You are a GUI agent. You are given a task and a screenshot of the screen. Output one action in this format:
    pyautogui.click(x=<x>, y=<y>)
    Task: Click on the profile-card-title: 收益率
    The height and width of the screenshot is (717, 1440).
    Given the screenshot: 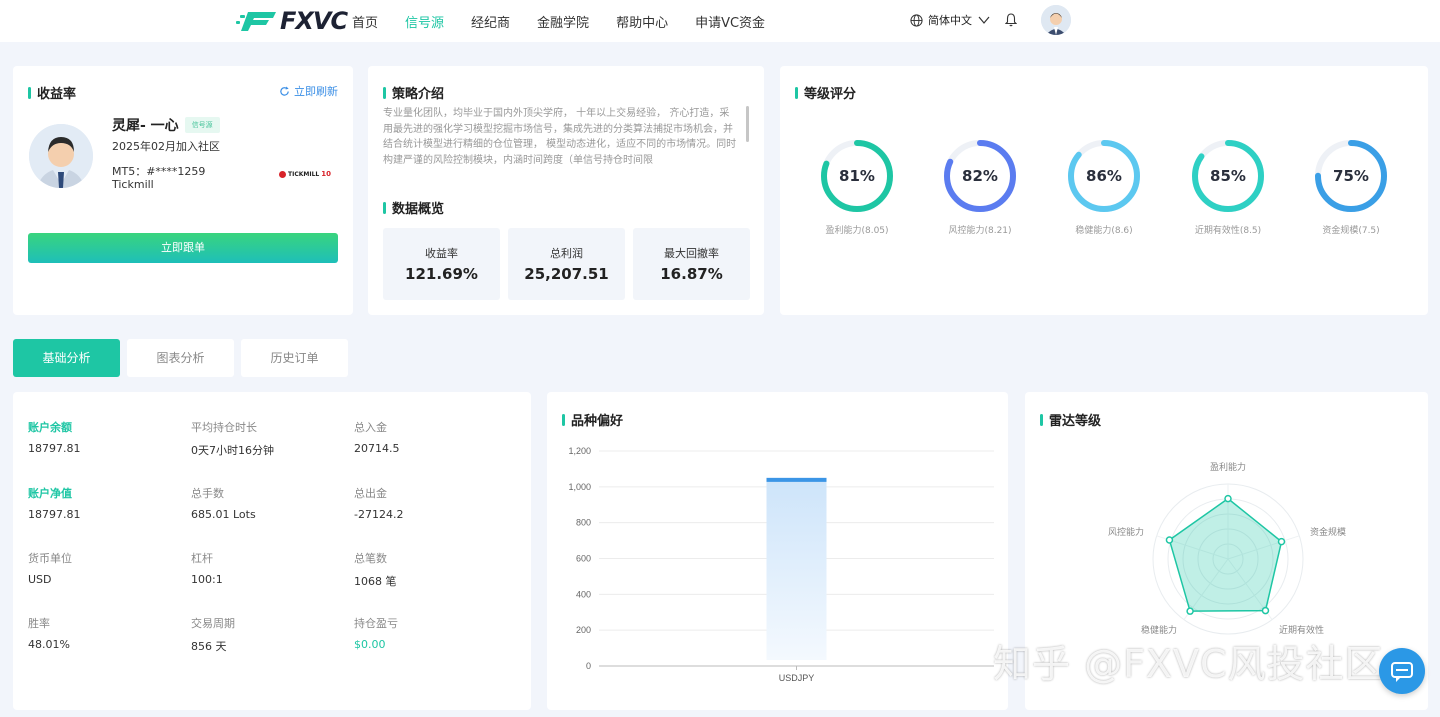 What is the action you would take?
    pyautogui.click(x=52, y=92)
    